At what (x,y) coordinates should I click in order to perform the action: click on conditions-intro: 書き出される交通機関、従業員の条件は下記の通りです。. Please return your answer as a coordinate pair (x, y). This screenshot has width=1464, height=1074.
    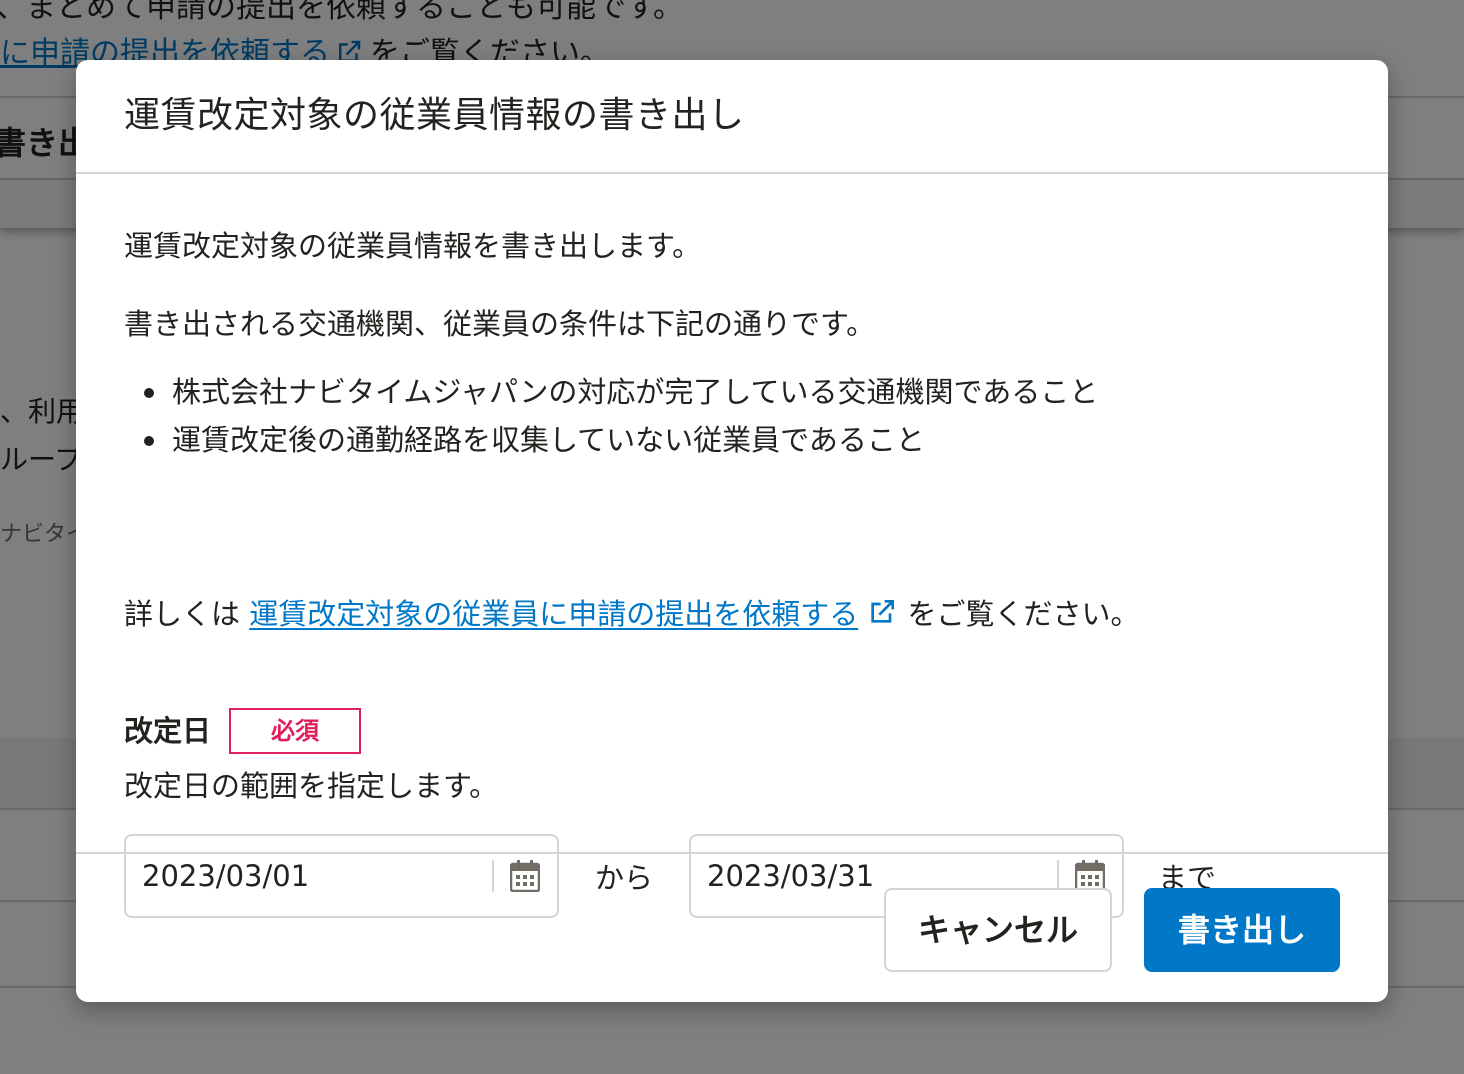
    Looking at the image, I should click on (500, 324).